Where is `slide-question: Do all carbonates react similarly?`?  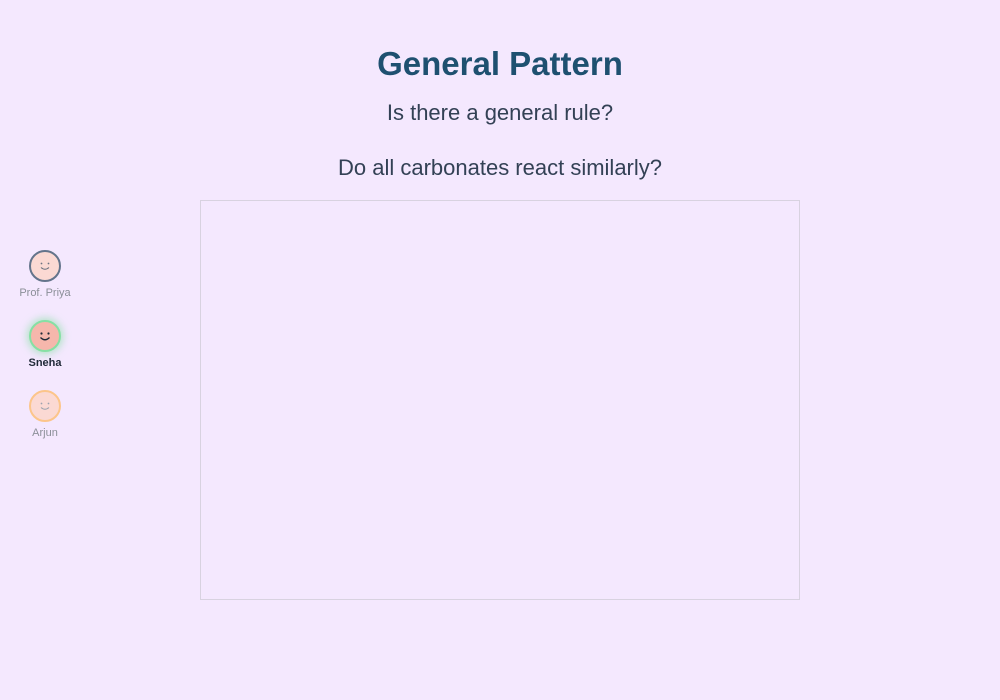 slide-question: Do all carbonates react similarly? is located at coordinates (500, 167).